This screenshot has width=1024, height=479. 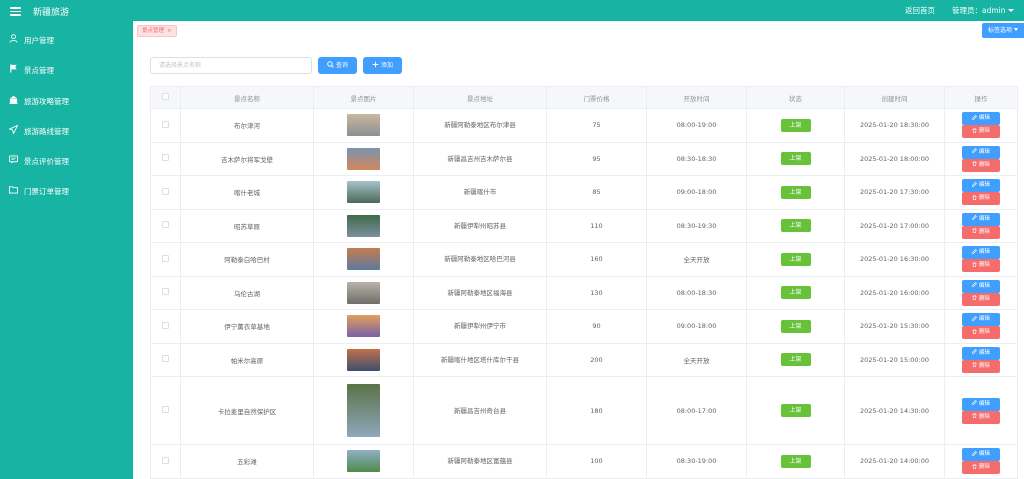 I want to click on sidebar-item-label: 景点管理, so click(x=39, y=70).